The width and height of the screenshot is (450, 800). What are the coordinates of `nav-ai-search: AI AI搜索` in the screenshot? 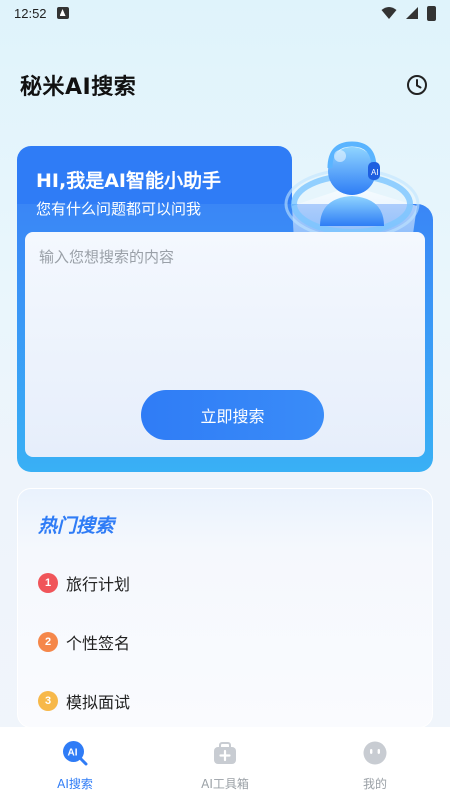 It's located at (75, 763).